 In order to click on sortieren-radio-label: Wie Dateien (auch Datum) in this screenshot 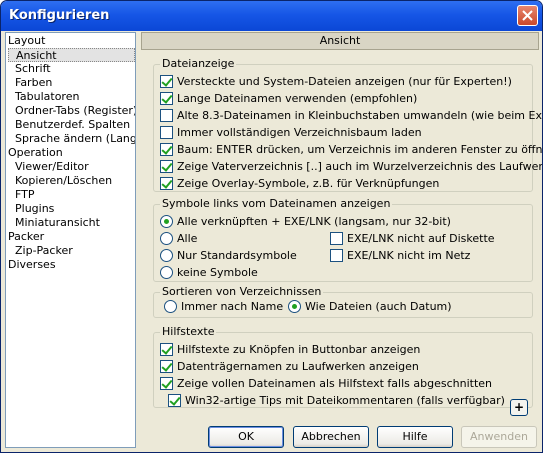, I will do `click(378, 306)`.